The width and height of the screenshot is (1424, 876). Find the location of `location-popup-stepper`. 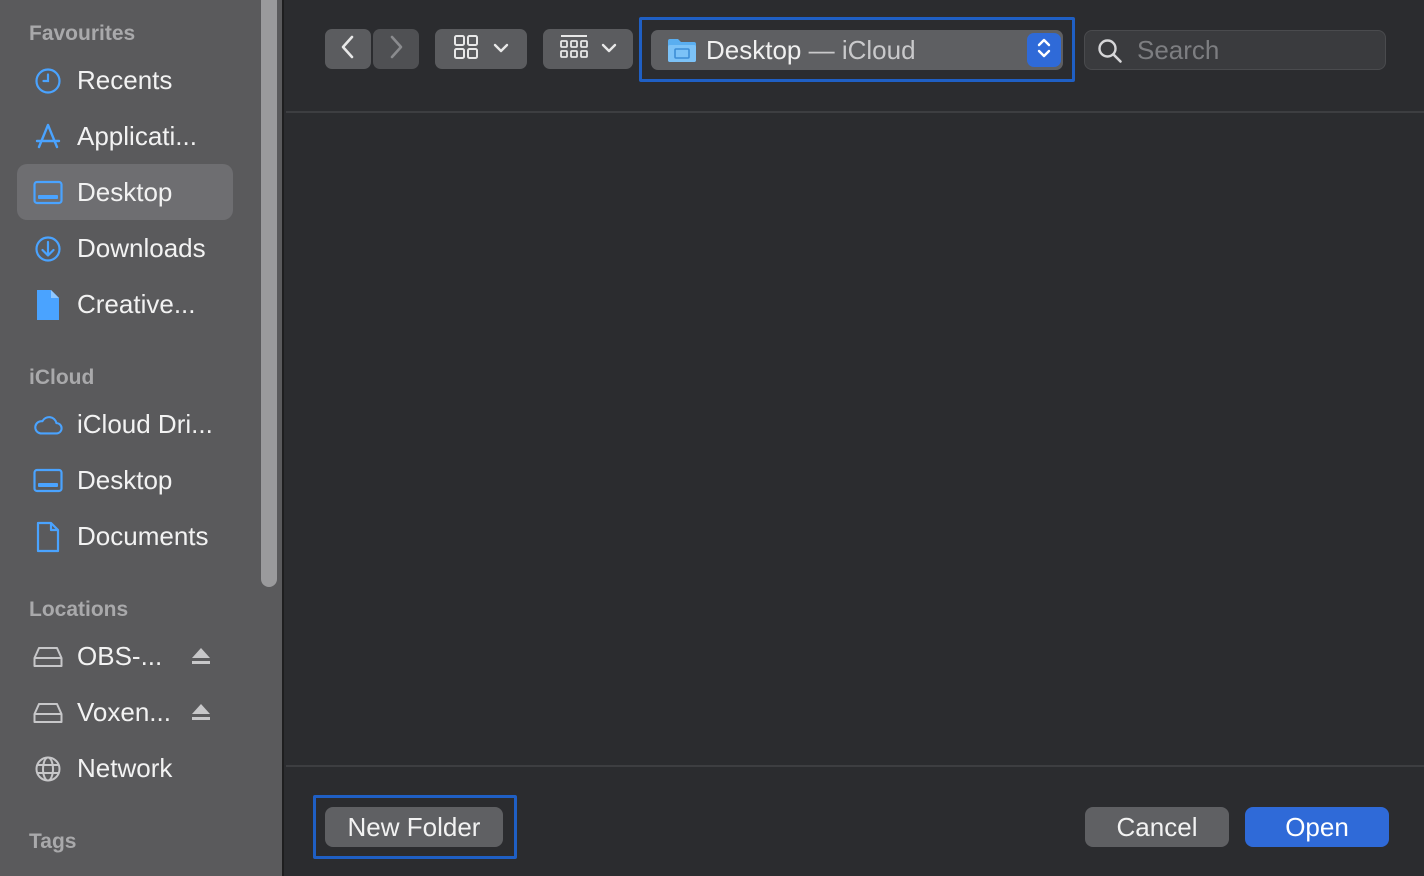

location-popup-stepper is located at coordinates (1044, 50).